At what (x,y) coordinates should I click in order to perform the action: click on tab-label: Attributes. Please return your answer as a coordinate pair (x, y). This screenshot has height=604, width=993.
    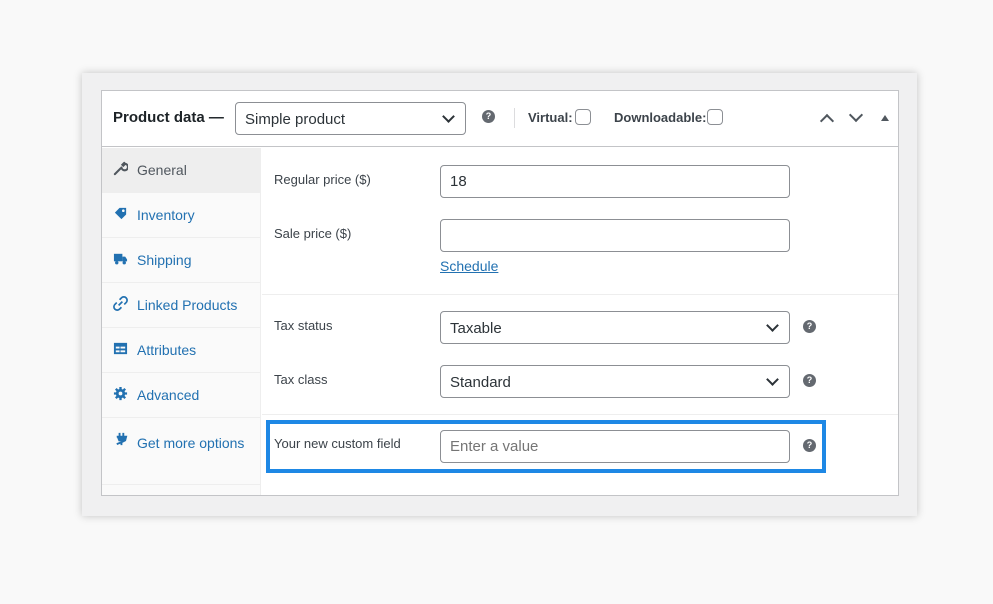
    Looking at the image, I should click on (167, 350).